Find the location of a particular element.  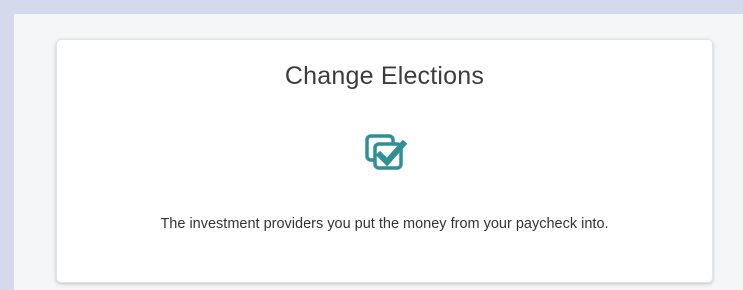

change-elections-check-icon is located at coordinates (385, 154).